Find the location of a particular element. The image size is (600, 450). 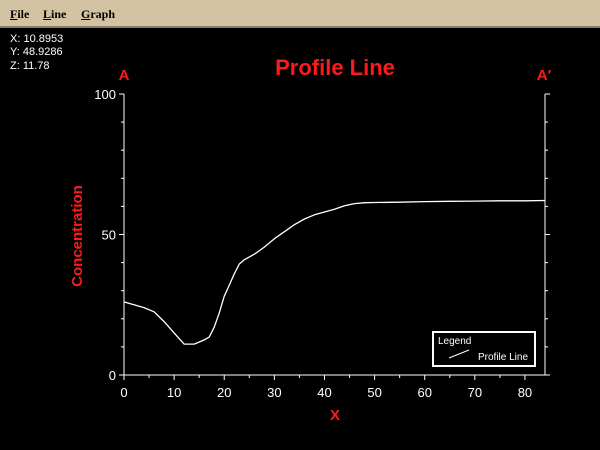

legend-title: Legend is located at coordinates (454, 341).